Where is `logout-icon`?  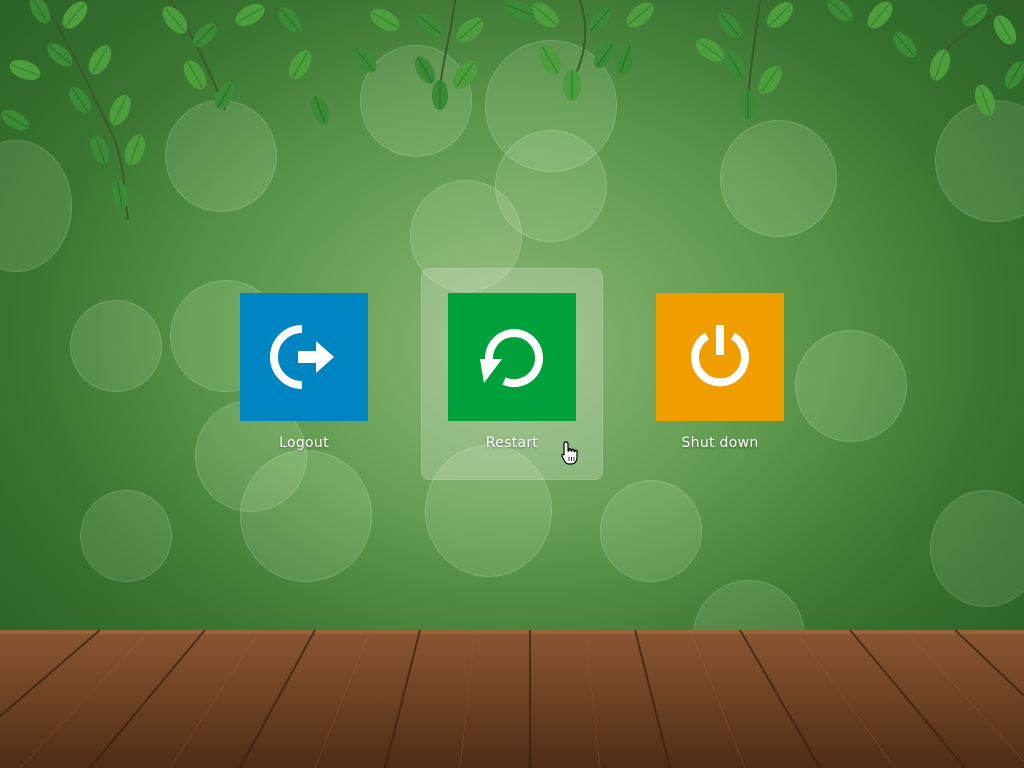 logout-icon is located at coordinates (302, 357).